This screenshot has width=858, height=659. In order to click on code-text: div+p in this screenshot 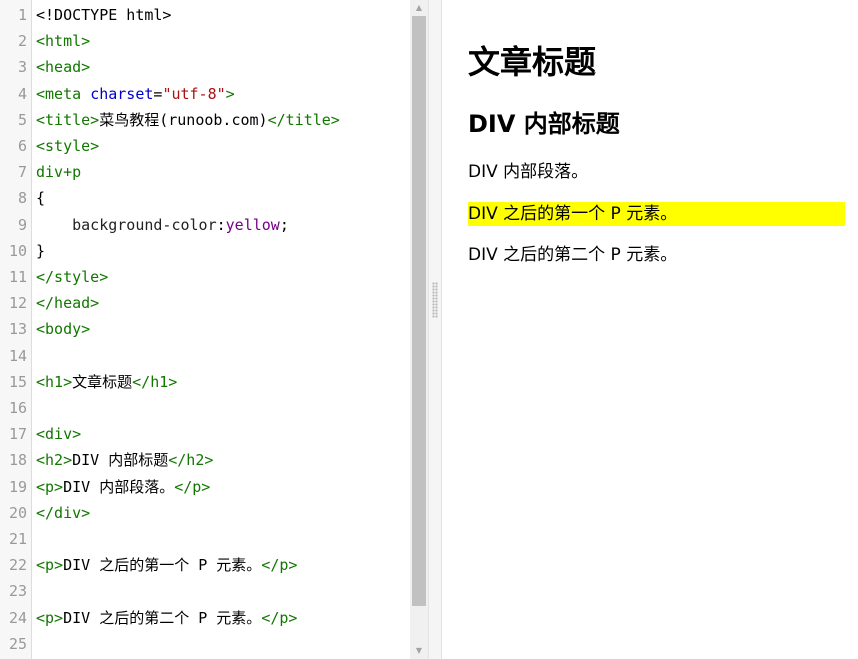, I will do `click(58, 172)`.